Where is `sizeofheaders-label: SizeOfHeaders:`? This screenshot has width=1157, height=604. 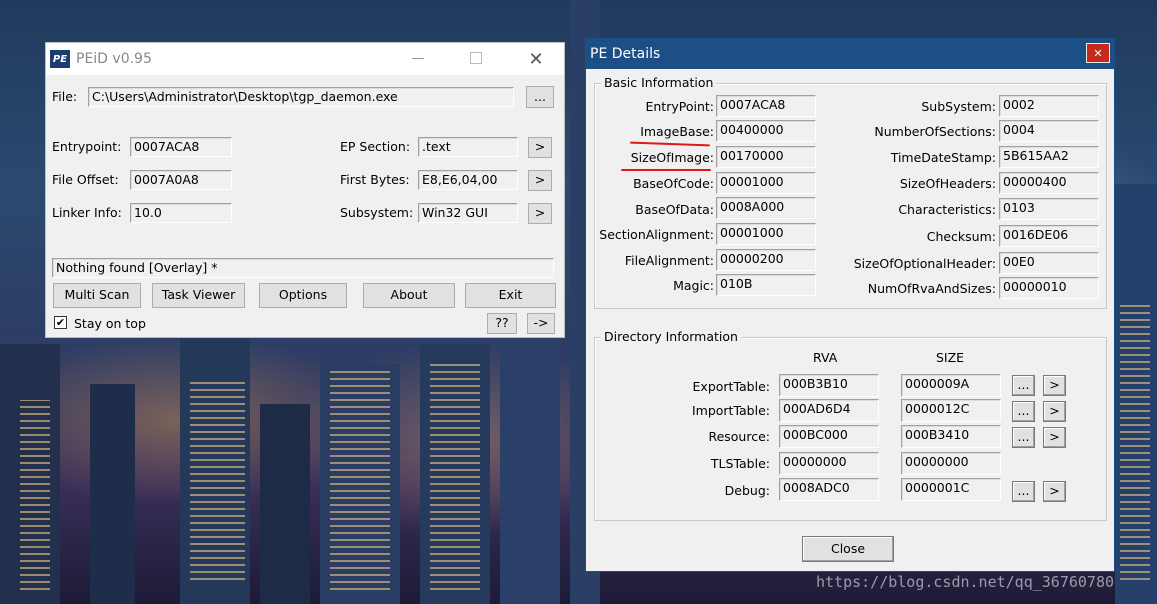 sizeofheaders-label: SizeOfHeaders: is located at coordinates (947, 183).